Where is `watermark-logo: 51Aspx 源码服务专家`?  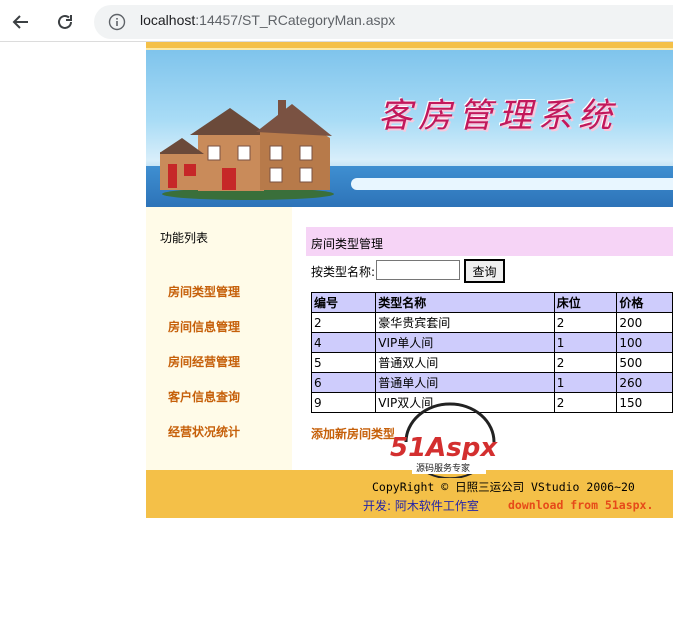 watermark-logo: 51Aspx 源码服务专家 is located at coordinates (444, 440).